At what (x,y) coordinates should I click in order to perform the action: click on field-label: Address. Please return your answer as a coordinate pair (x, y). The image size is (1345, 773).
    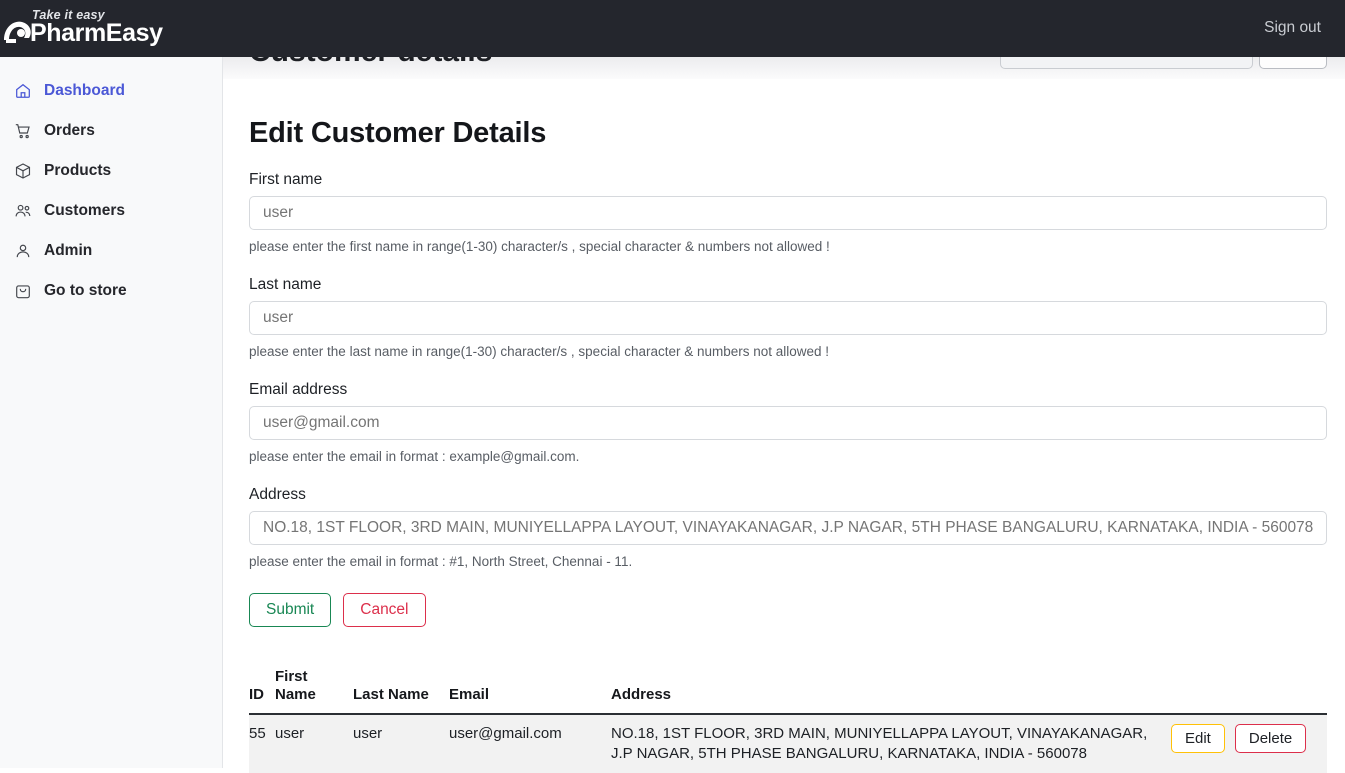
    Looking at the image, I should click on (277, 494).